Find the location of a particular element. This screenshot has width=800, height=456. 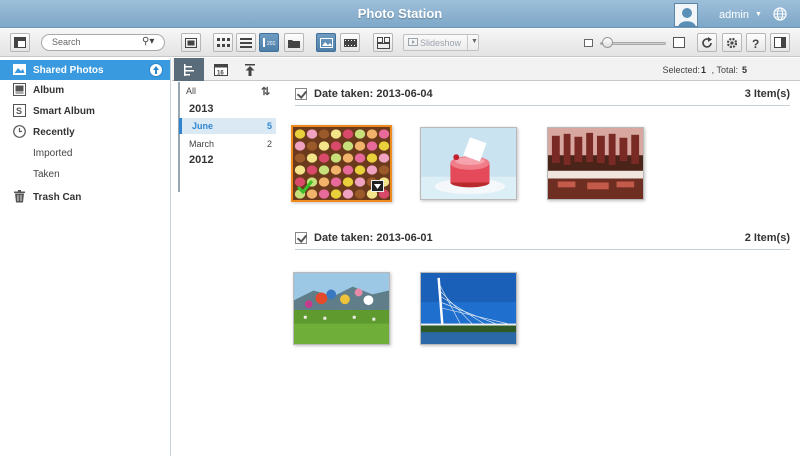

market-stall-photo is located at coordinates (595, 163).